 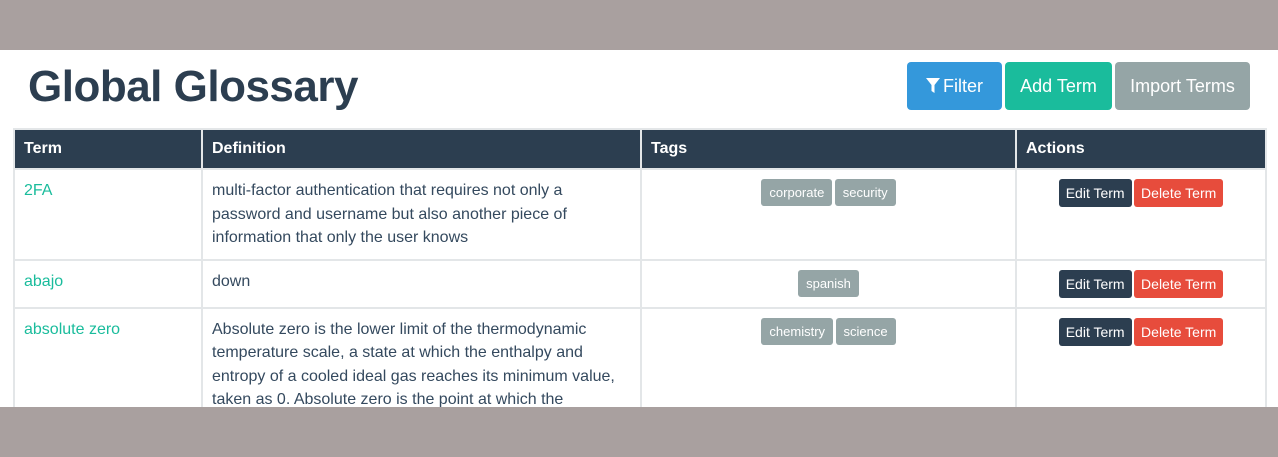 What do you see at coordinates (963, 85) in the screenshot?
I see `filter-button-label: Filter` at bounding box center [963, 85].